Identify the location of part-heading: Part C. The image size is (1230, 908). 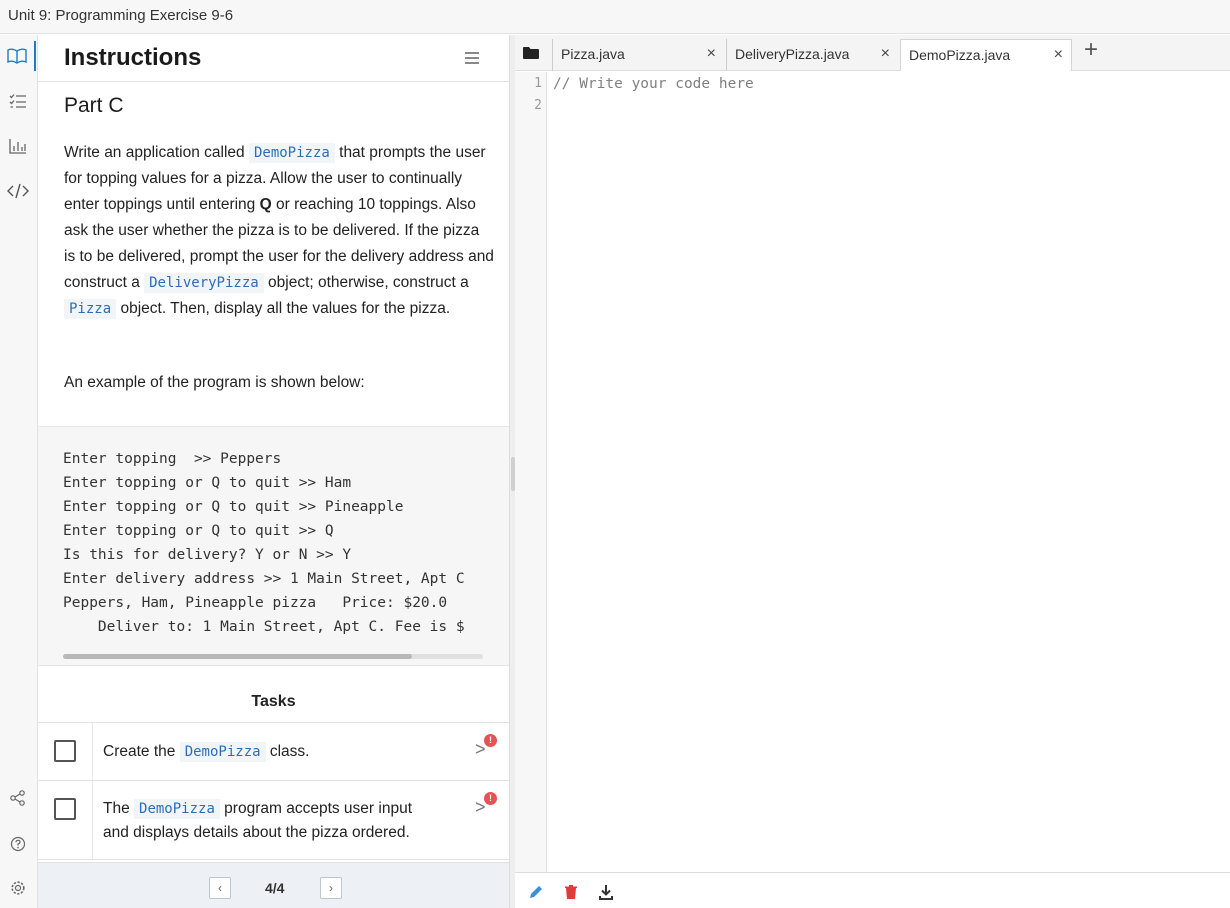
(94, 105).